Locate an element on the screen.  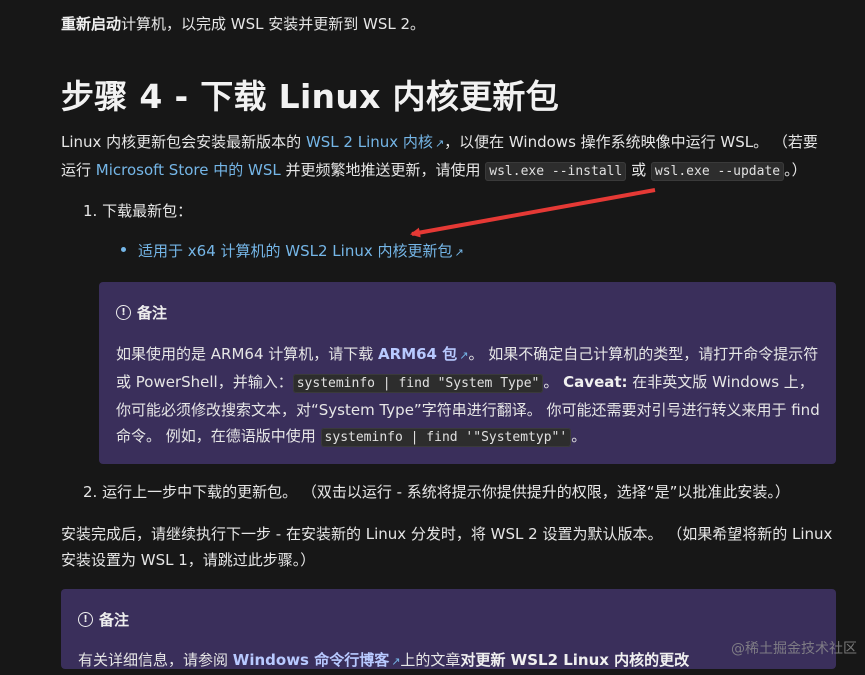
intro-text-3: 并更频繁地推送更新，请使用 is located at coordinates (383, 170).